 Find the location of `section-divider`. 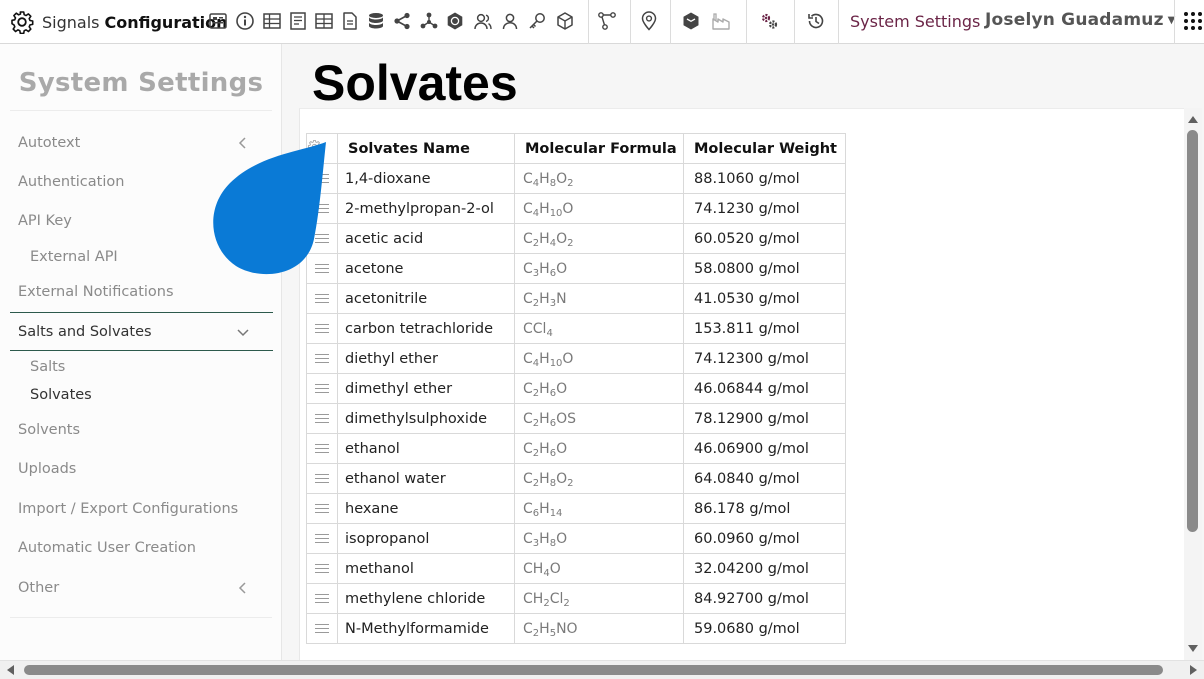

section-divider is located at coordinates (141, 312).